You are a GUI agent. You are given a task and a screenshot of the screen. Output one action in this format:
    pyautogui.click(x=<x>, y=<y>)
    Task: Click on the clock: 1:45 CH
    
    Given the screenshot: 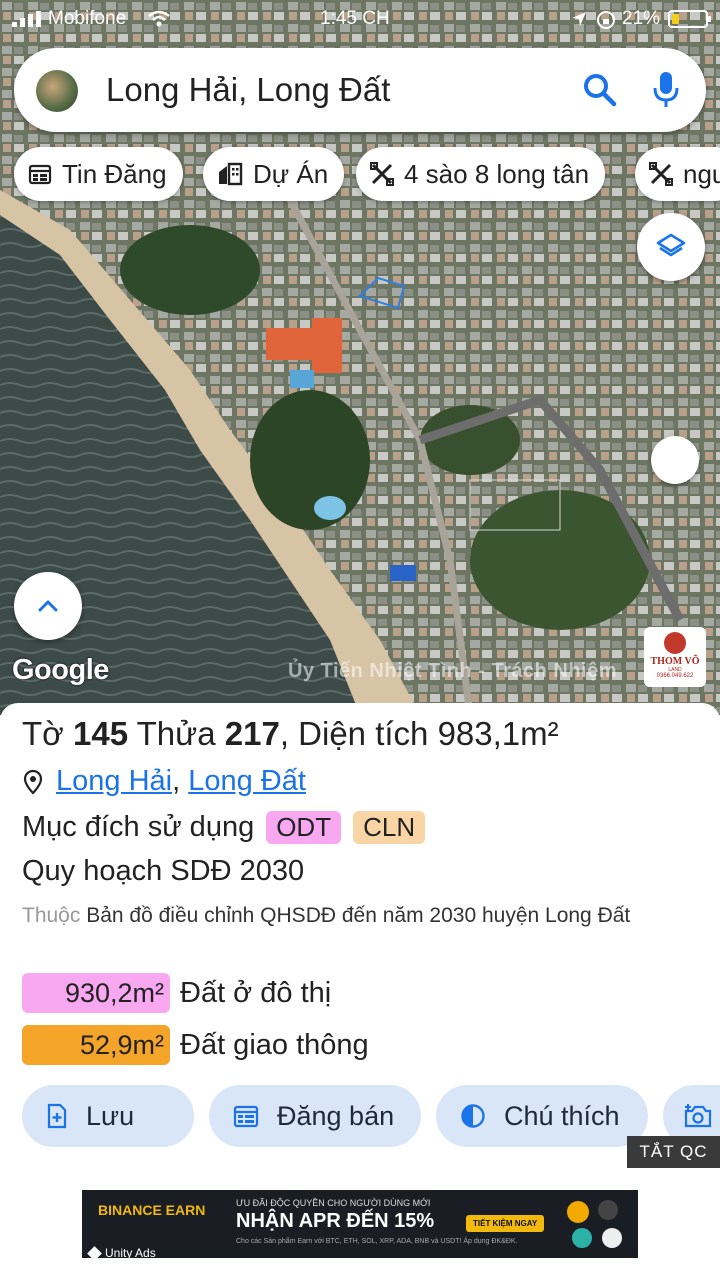 What is the action you would take?
    pyautogui.click(x=355, y=18)
    